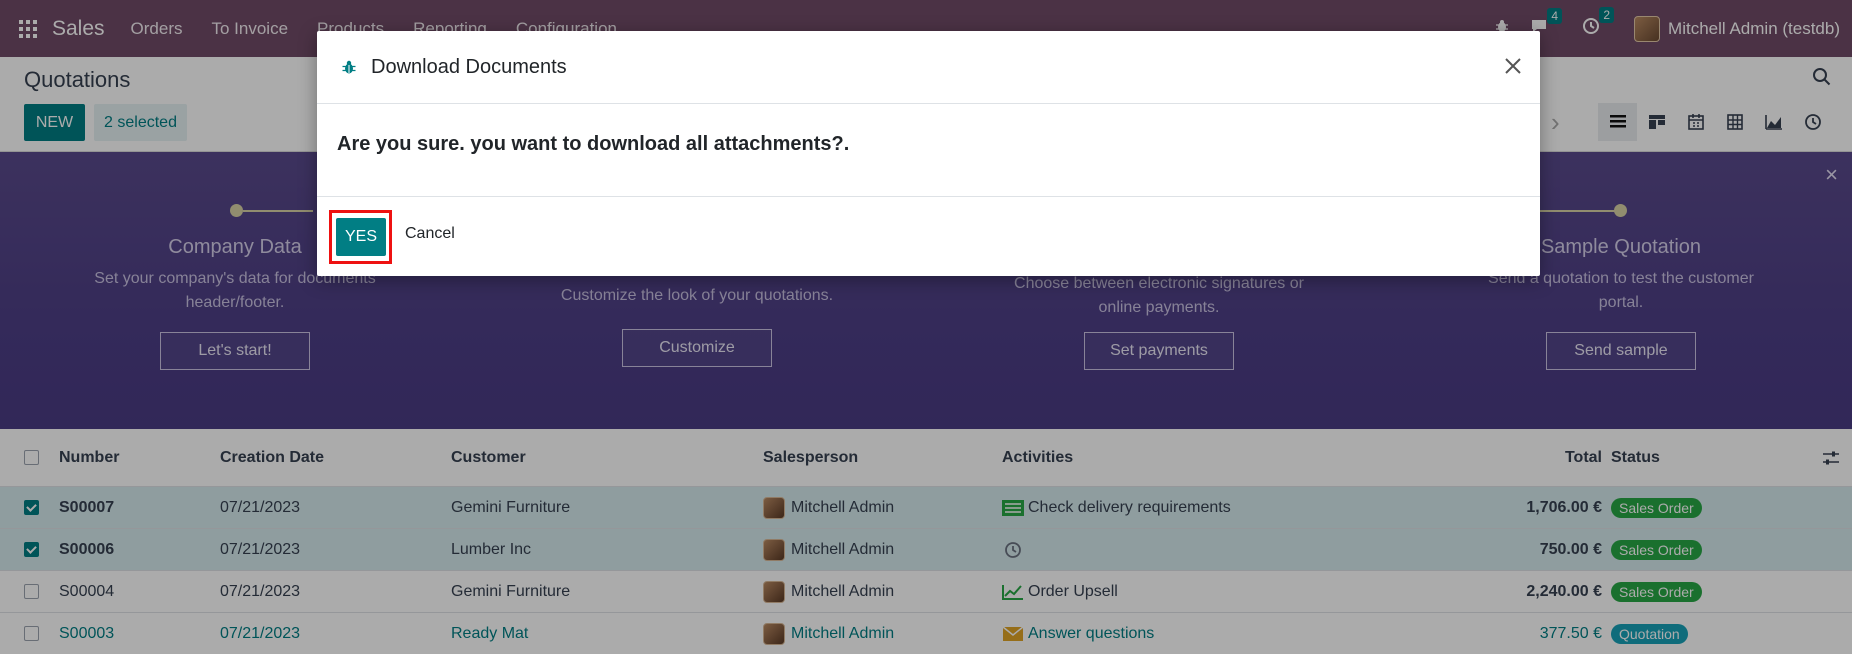  Describe the element at coordinates (928, 67) in the screenshot. I see `modal-header: Download Documents` at that location.